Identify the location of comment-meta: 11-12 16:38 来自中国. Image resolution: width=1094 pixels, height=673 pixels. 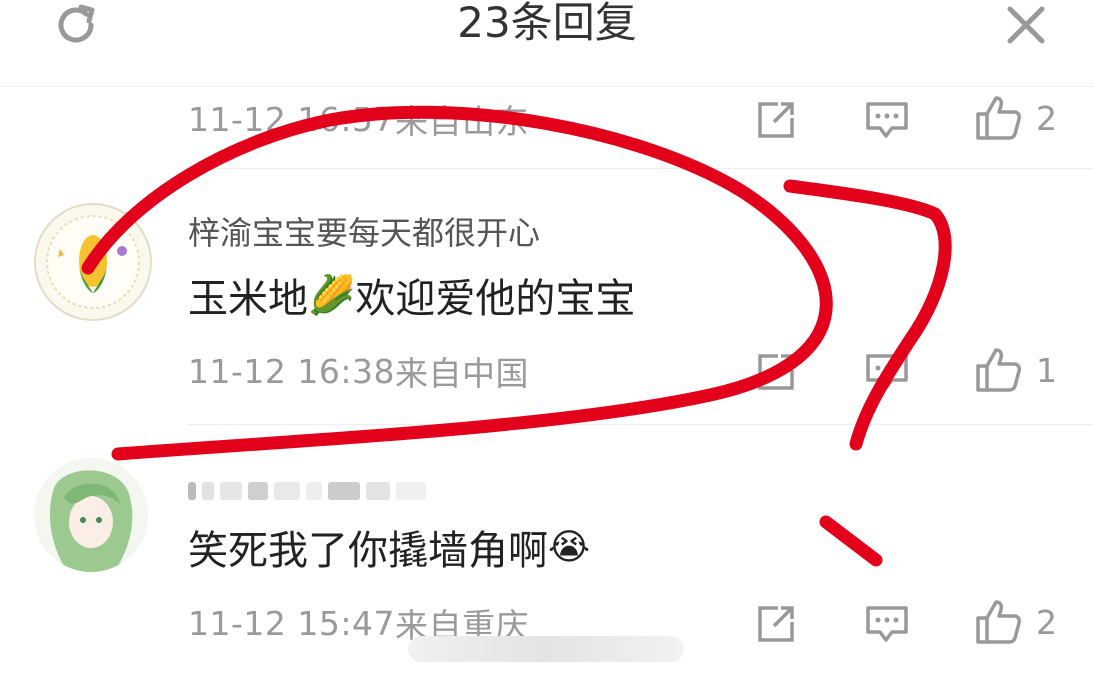
(358, 371).